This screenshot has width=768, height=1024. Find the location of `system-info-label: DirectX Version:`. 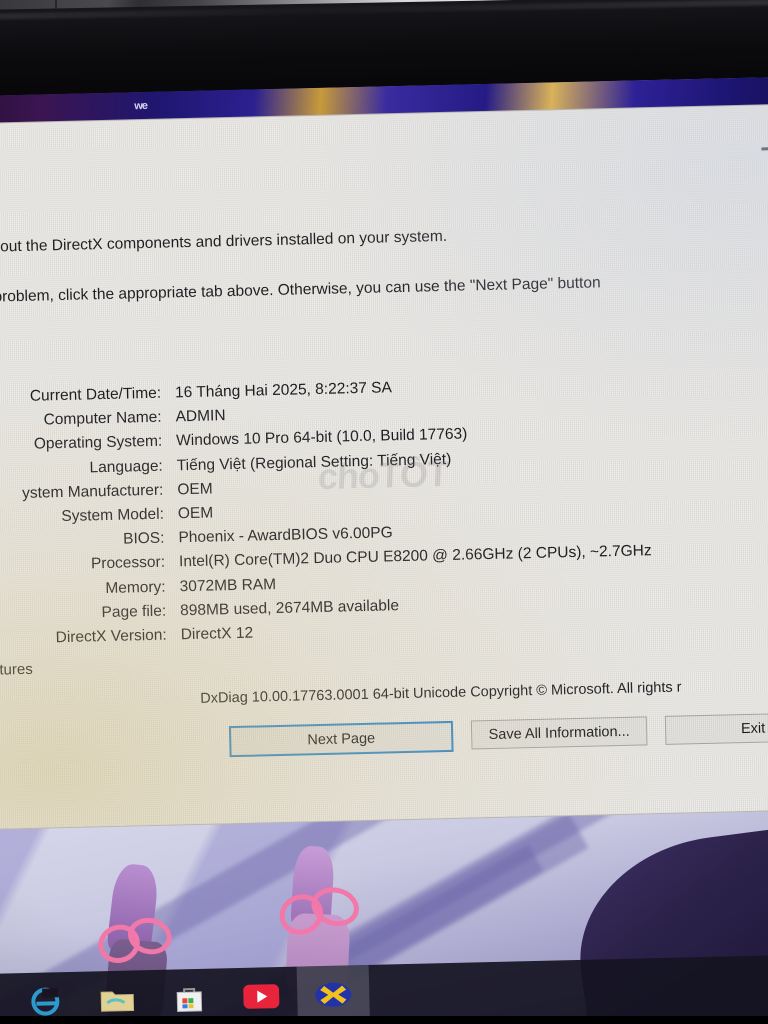

system-info-label: DirectX Version: is located at coordinates (111, 636).